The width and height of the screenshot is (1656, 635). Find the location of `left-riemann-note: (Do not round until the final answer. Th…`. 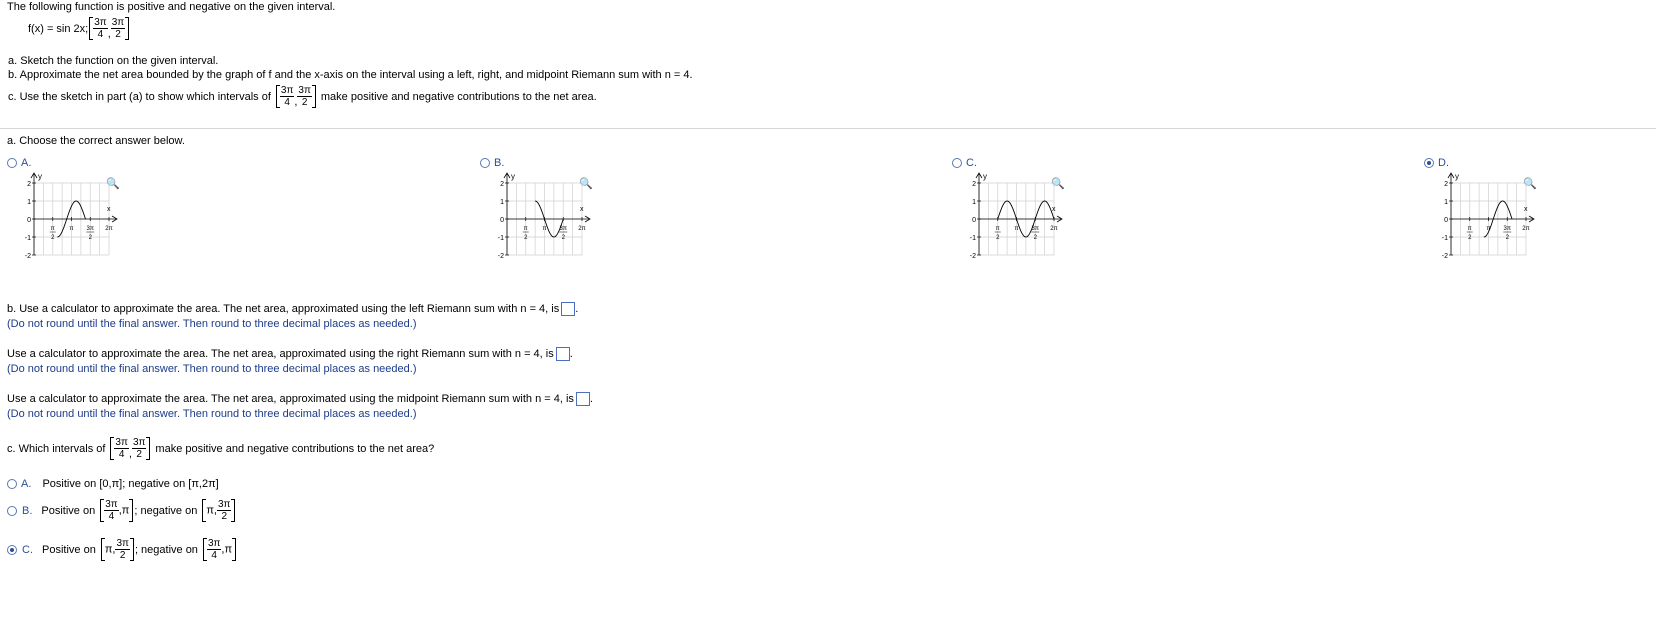

left-riemann-note: (Do not round until the final answer. Th… is located at coordinates (212, 324).